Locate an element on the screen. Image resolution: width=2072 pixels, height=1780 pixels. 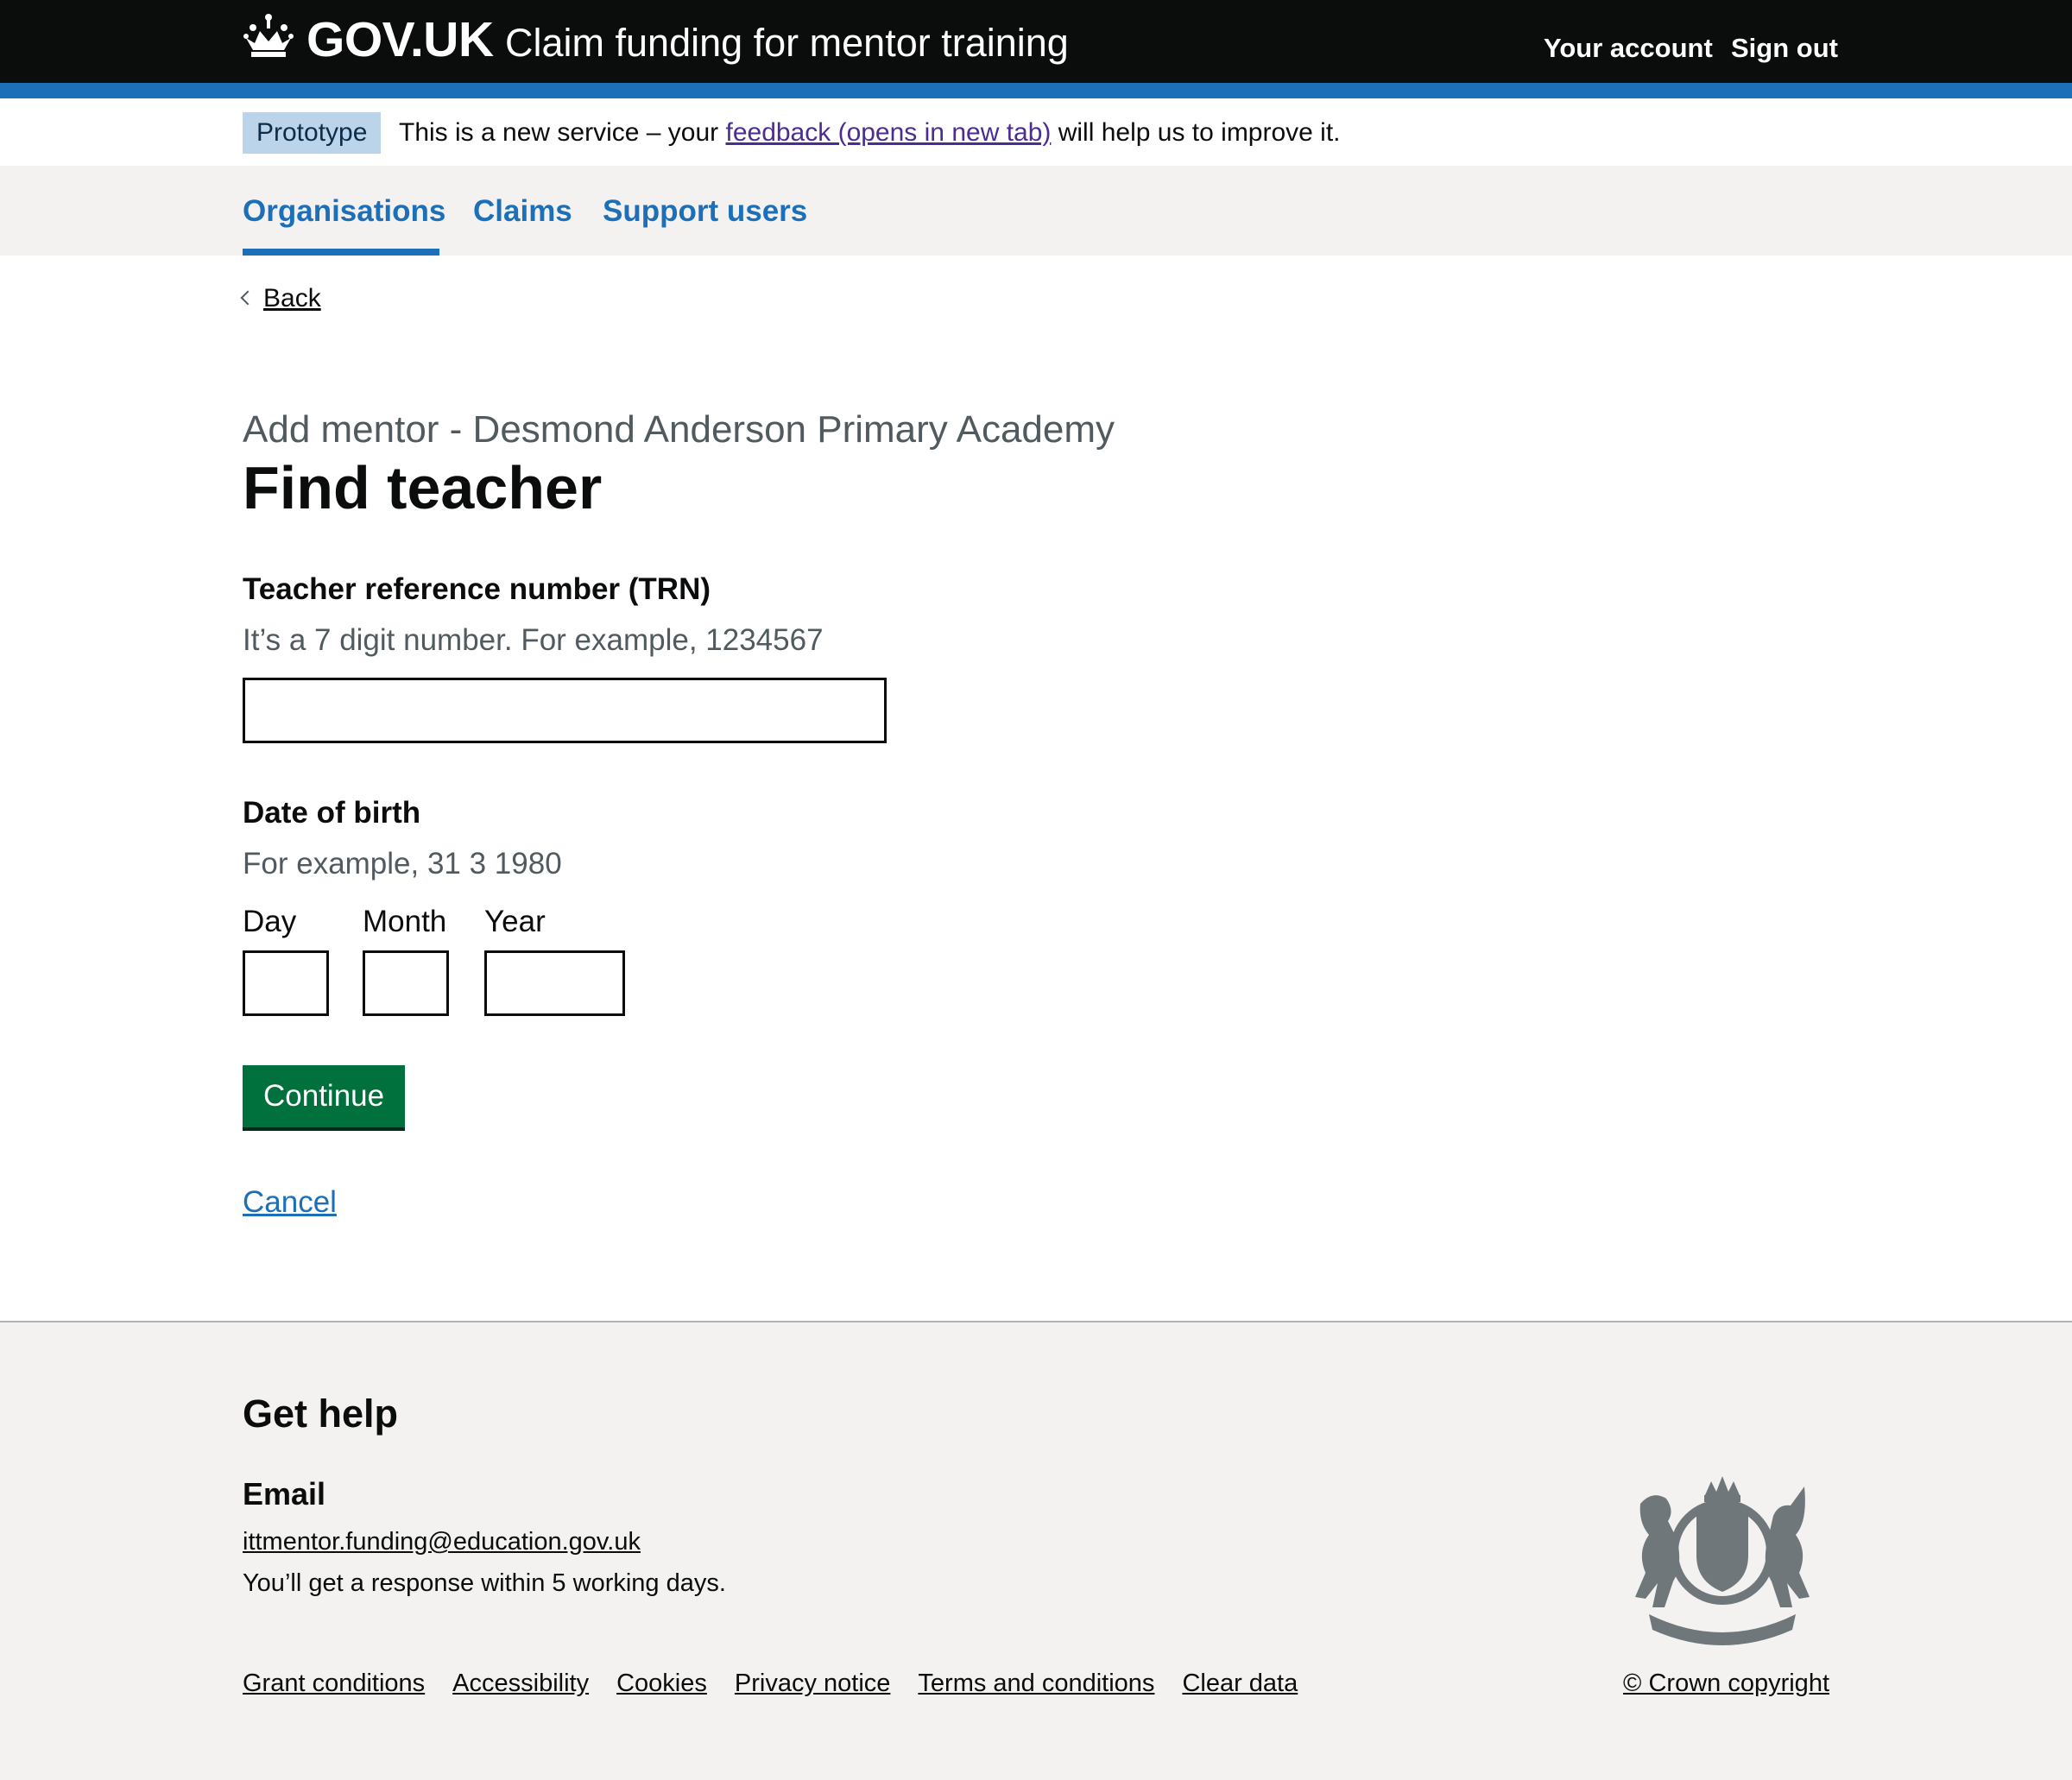
trn-label: Teacher reference number (TRN) is located at coordinates (477, 589).